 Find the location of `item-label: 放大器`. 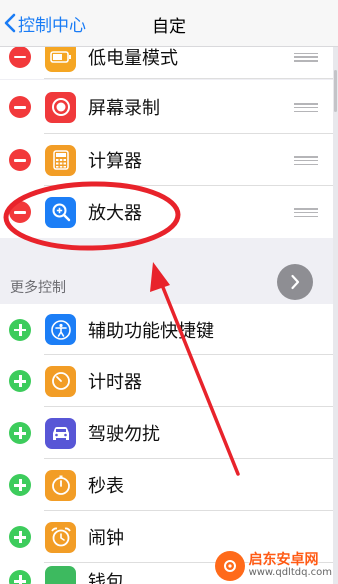

item-label: 放大器 is located at coordinates (115, 213).